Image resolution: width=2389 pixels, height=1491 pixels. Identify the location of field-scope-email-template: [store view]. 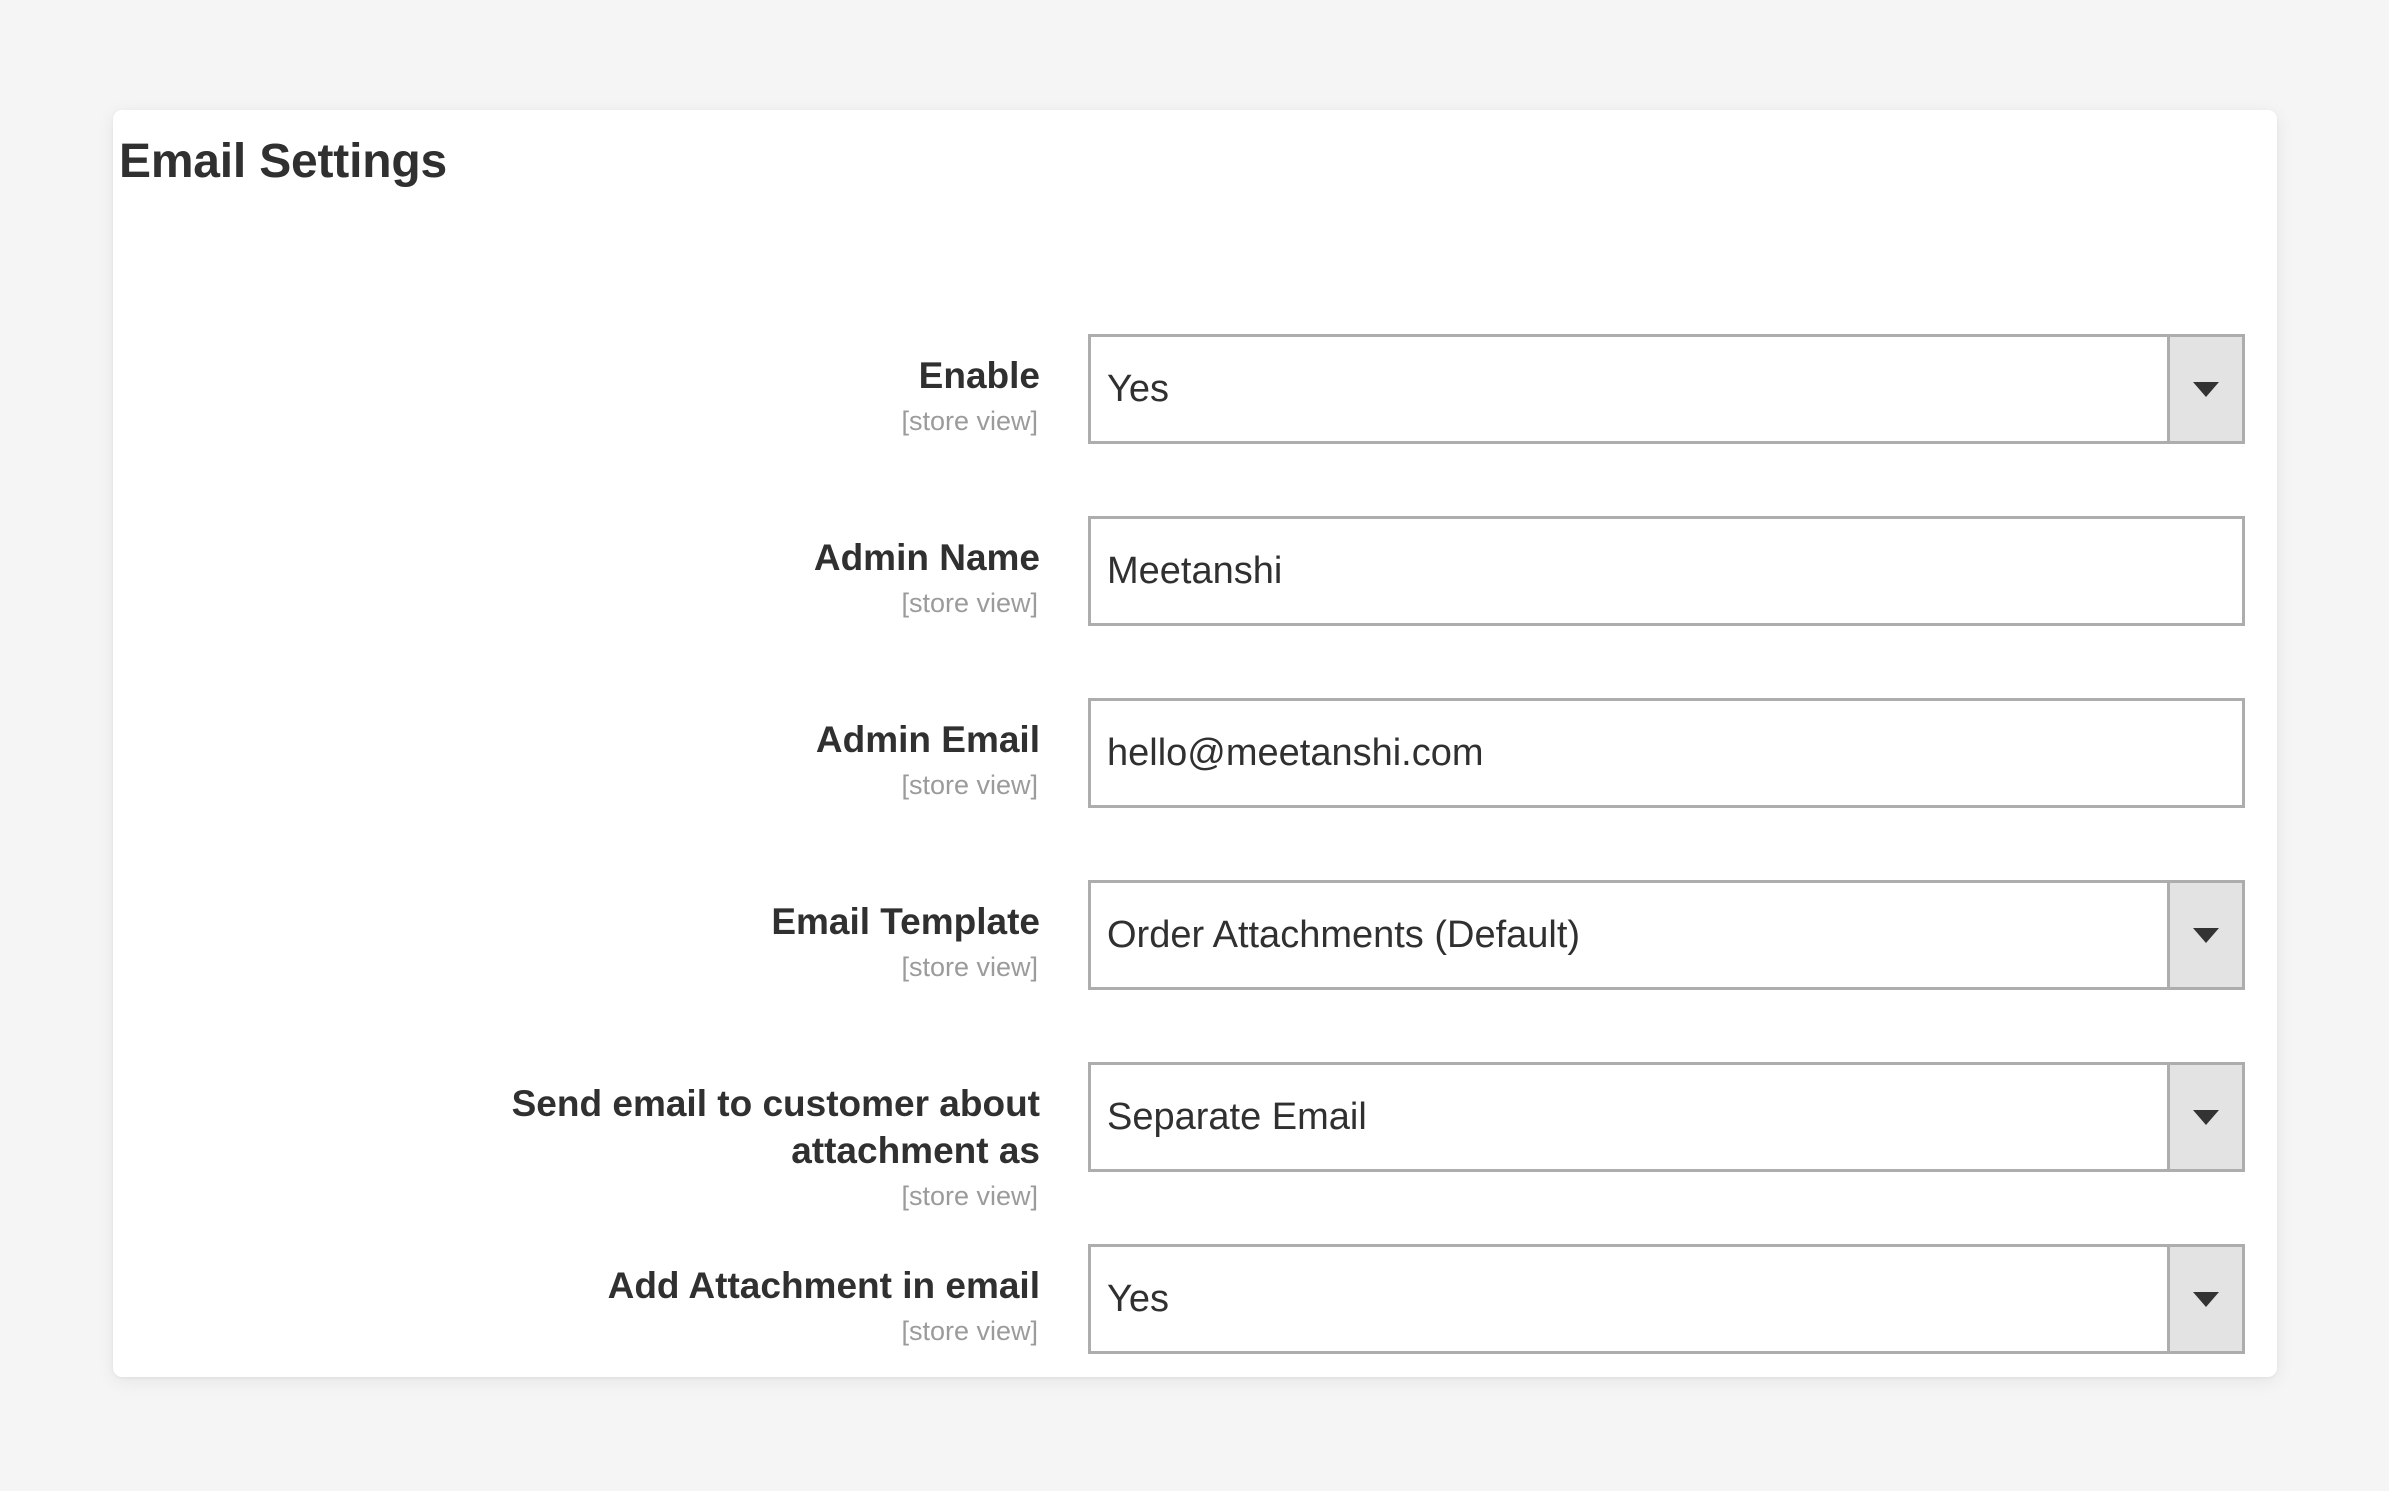
(969, 967).